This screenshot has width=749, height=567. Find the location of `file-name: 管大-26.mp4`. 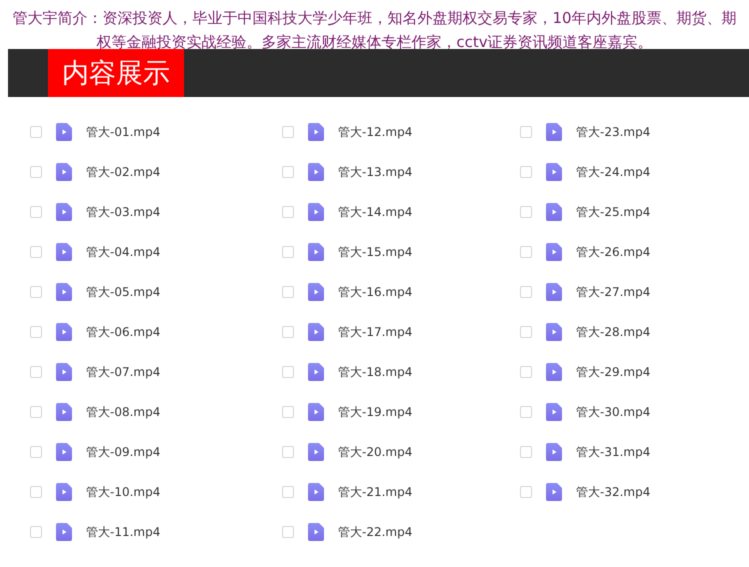

file-name: 管大-26.mp4 is located at coordinates (613, 252).